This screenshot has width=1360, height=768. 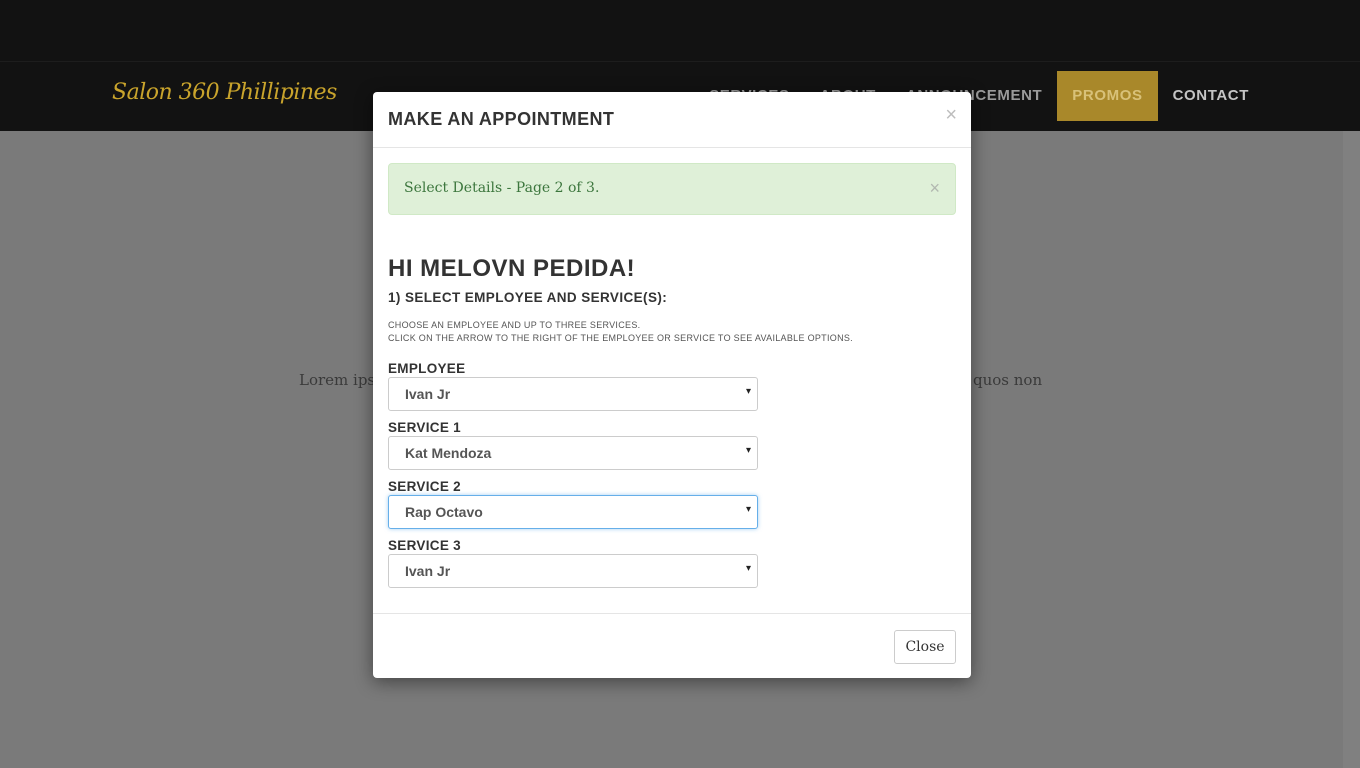 I want to click on close-icon: ×, so click(x=951, y=115).